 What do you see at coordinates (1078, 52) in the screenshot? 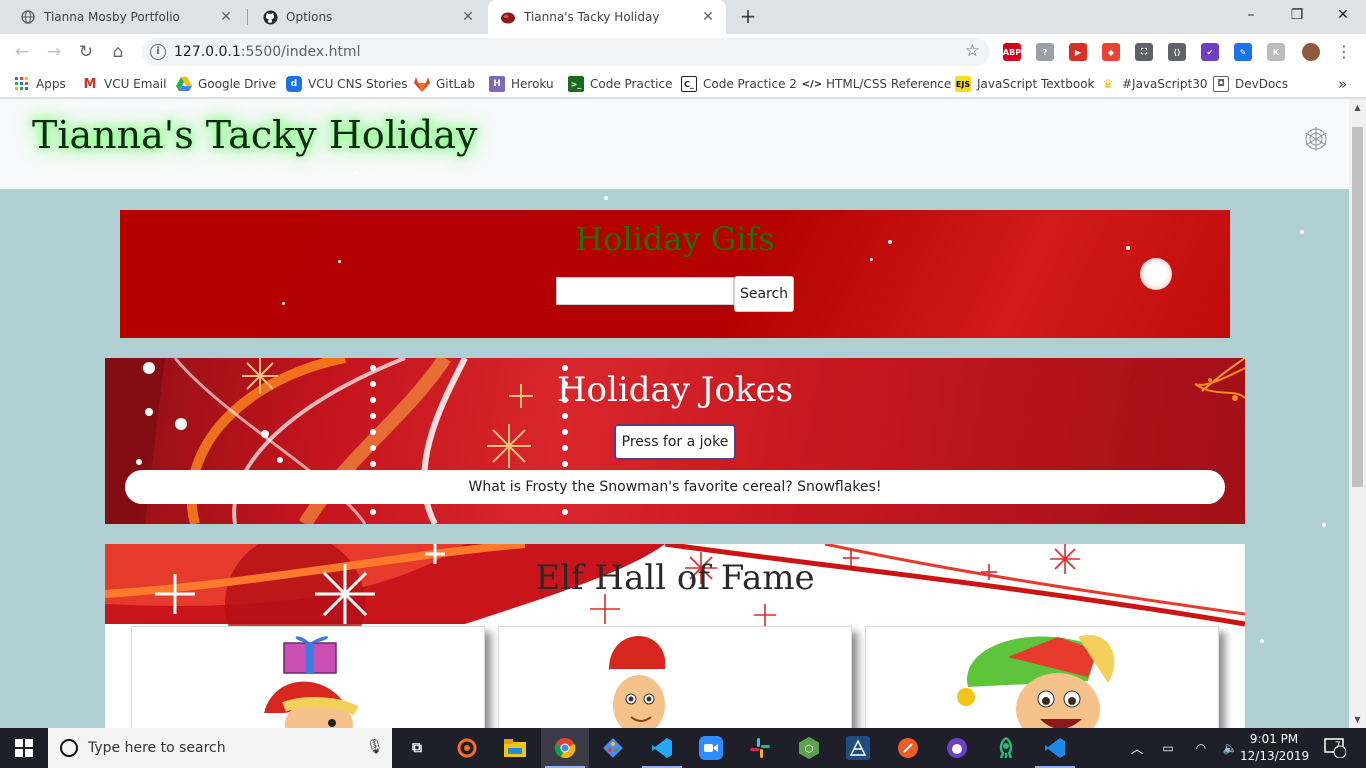
I see `media-extension-icon: ▶` at bounding box center [1078, 52].